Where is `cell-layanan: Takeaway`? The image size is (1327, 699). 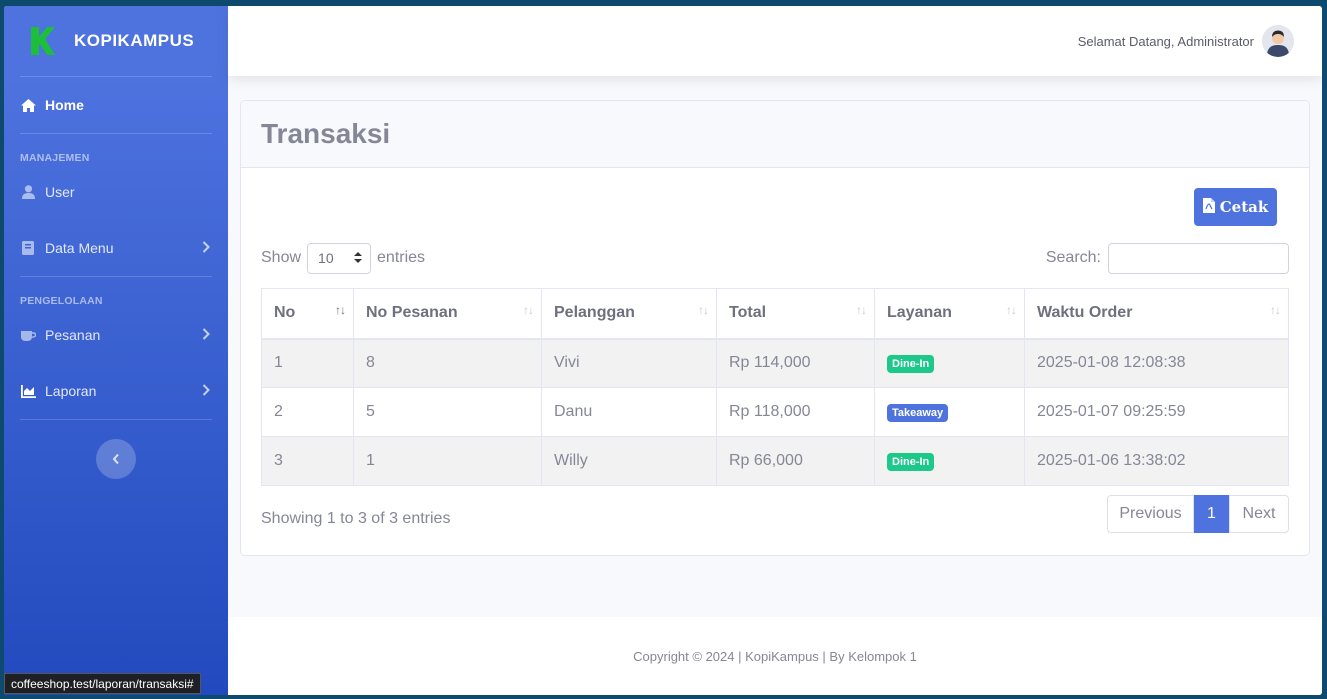 cell-layanan: Takeaway is located at coordinates (949, 412).